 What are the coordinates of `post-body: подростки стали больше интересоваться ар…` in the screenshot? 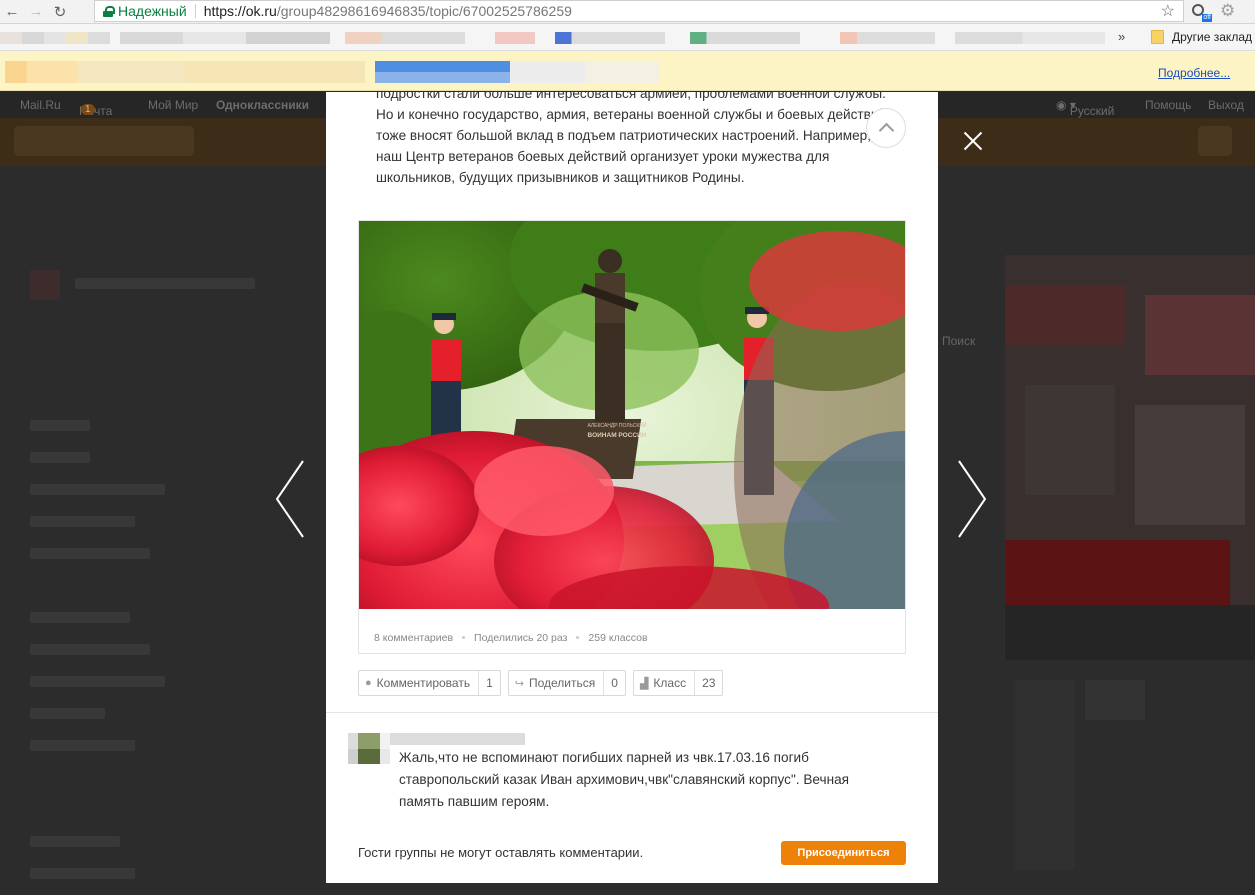 It's located at (636, 140).